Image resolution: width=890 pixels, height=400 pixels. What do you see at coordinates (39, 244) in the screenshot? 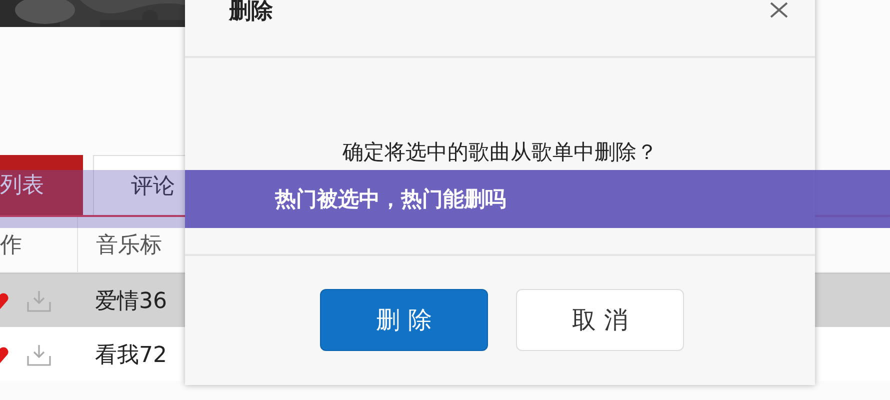
I see `column-header: 作` at bounding box center [39, 244].